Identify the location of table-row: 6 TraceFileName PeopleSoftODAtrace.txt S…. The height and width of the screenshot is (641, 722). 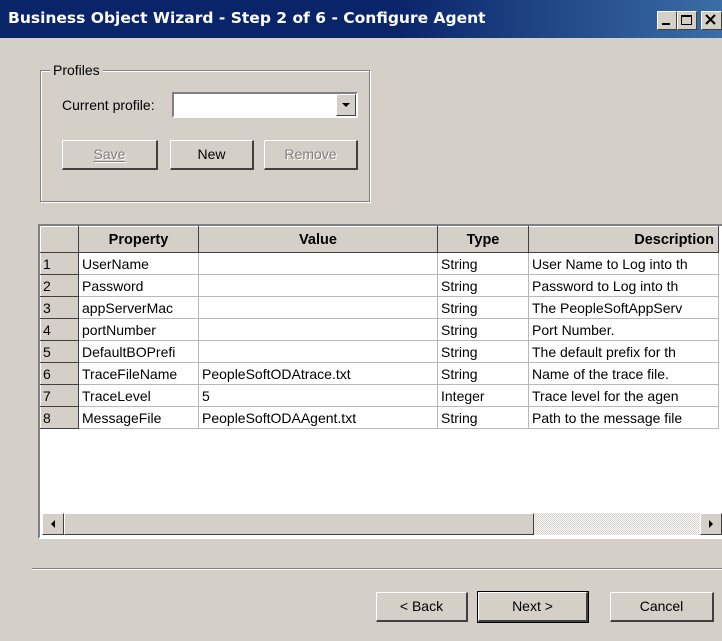
(379, 373).